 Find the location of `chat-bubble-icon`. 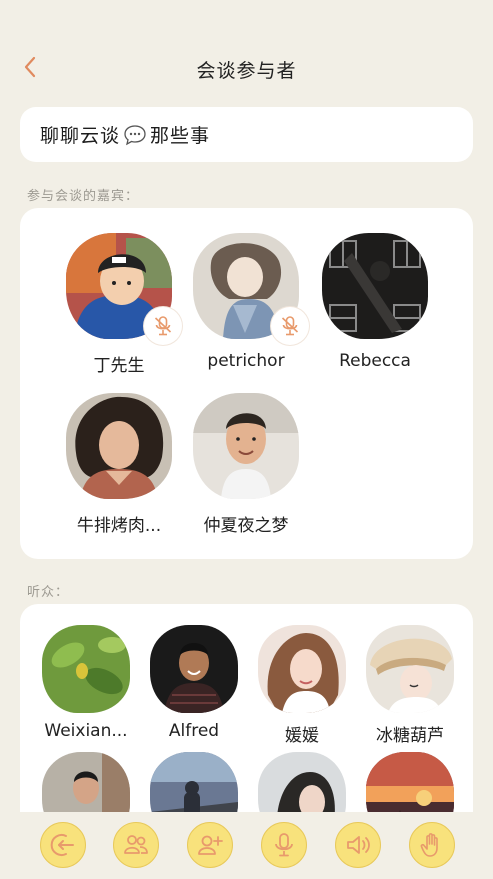

chat-bubble-icon is located at coordinates (135, 135).